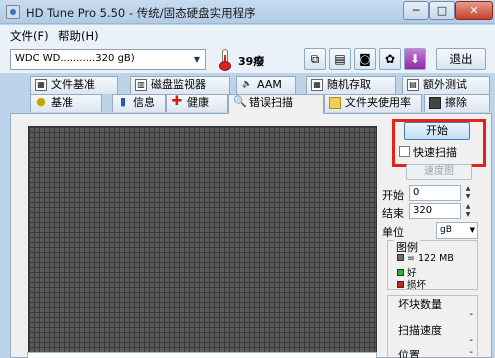 The width and height of the screenshot is (495, 358). Describe the element at coordinates (474, 10) in the screenshot. I see `close-button: ✕` at that location.